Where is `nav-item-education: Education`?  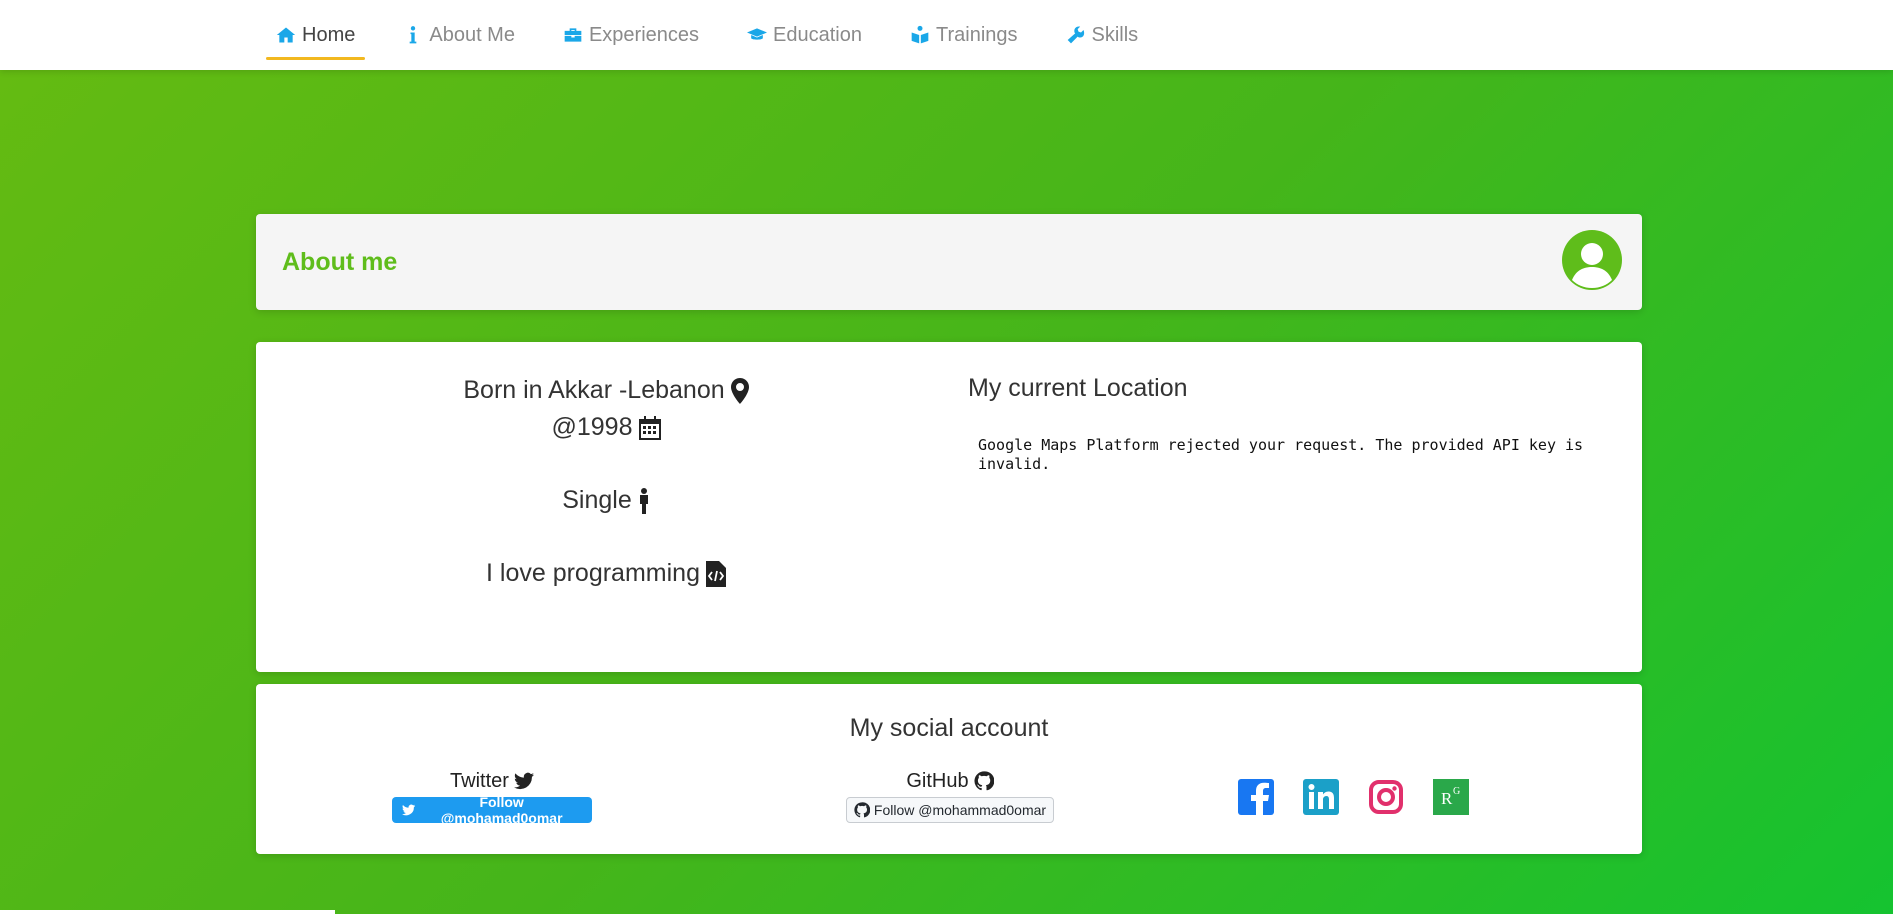
nav-item-education: Education is located at coordinates (804, 35).